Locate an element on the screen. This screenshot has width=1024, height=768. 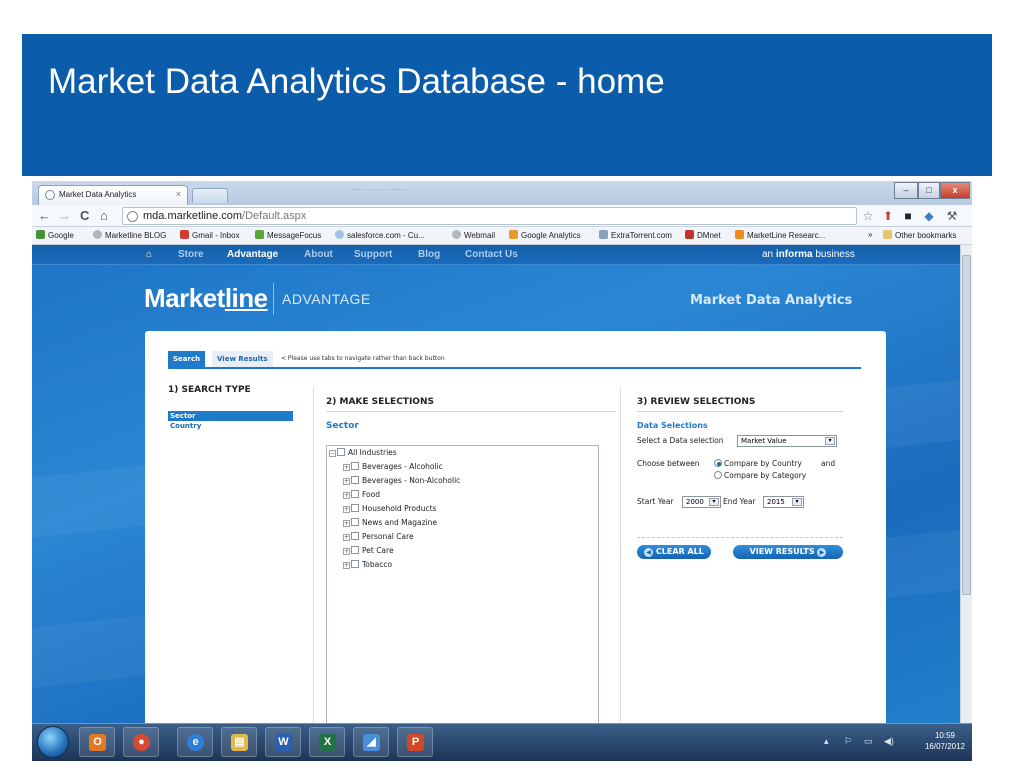
extension-mail-icon: ■ is located at coordinates (908, 216).